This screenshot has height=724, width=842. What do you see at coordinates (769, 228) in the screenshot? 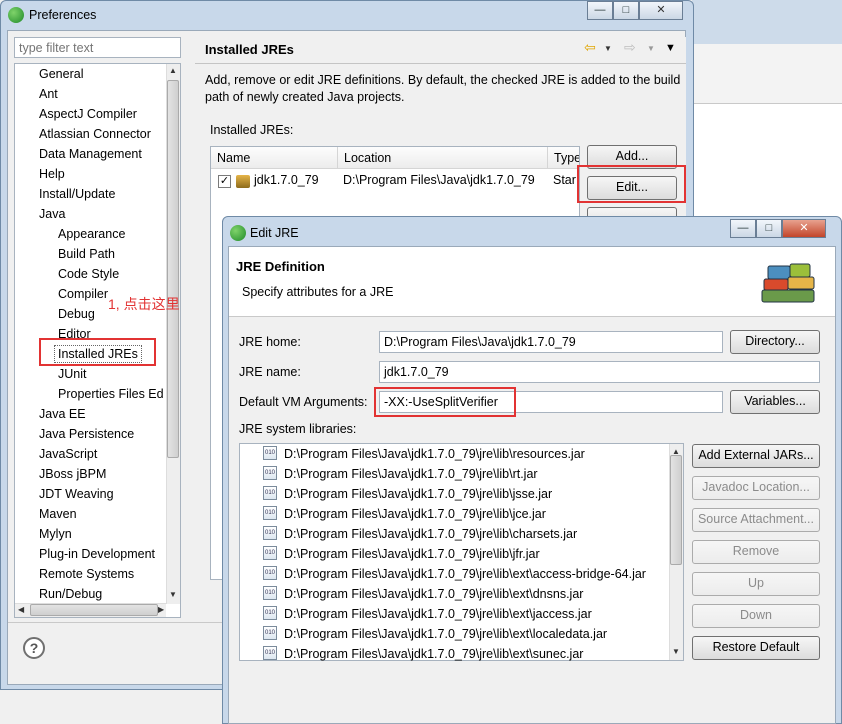
I see `dialog-maximize-button: □` at bounding box center [769, 228].